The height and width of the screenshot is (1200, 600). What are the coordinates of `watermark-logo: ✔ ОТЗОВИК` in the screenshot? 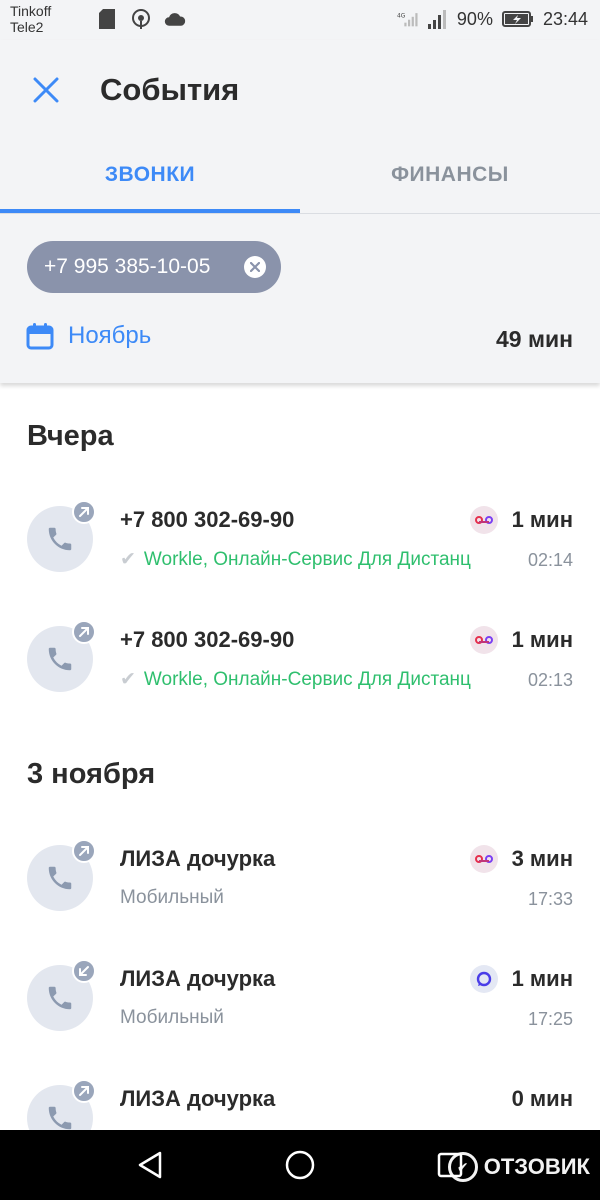 It's located at (518, 1167).